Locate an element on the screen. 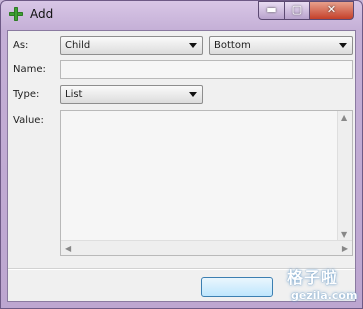 The height and width of the screenshot is (309, 363). watermark-url: gezila.com is located at coordinates (324, 295).